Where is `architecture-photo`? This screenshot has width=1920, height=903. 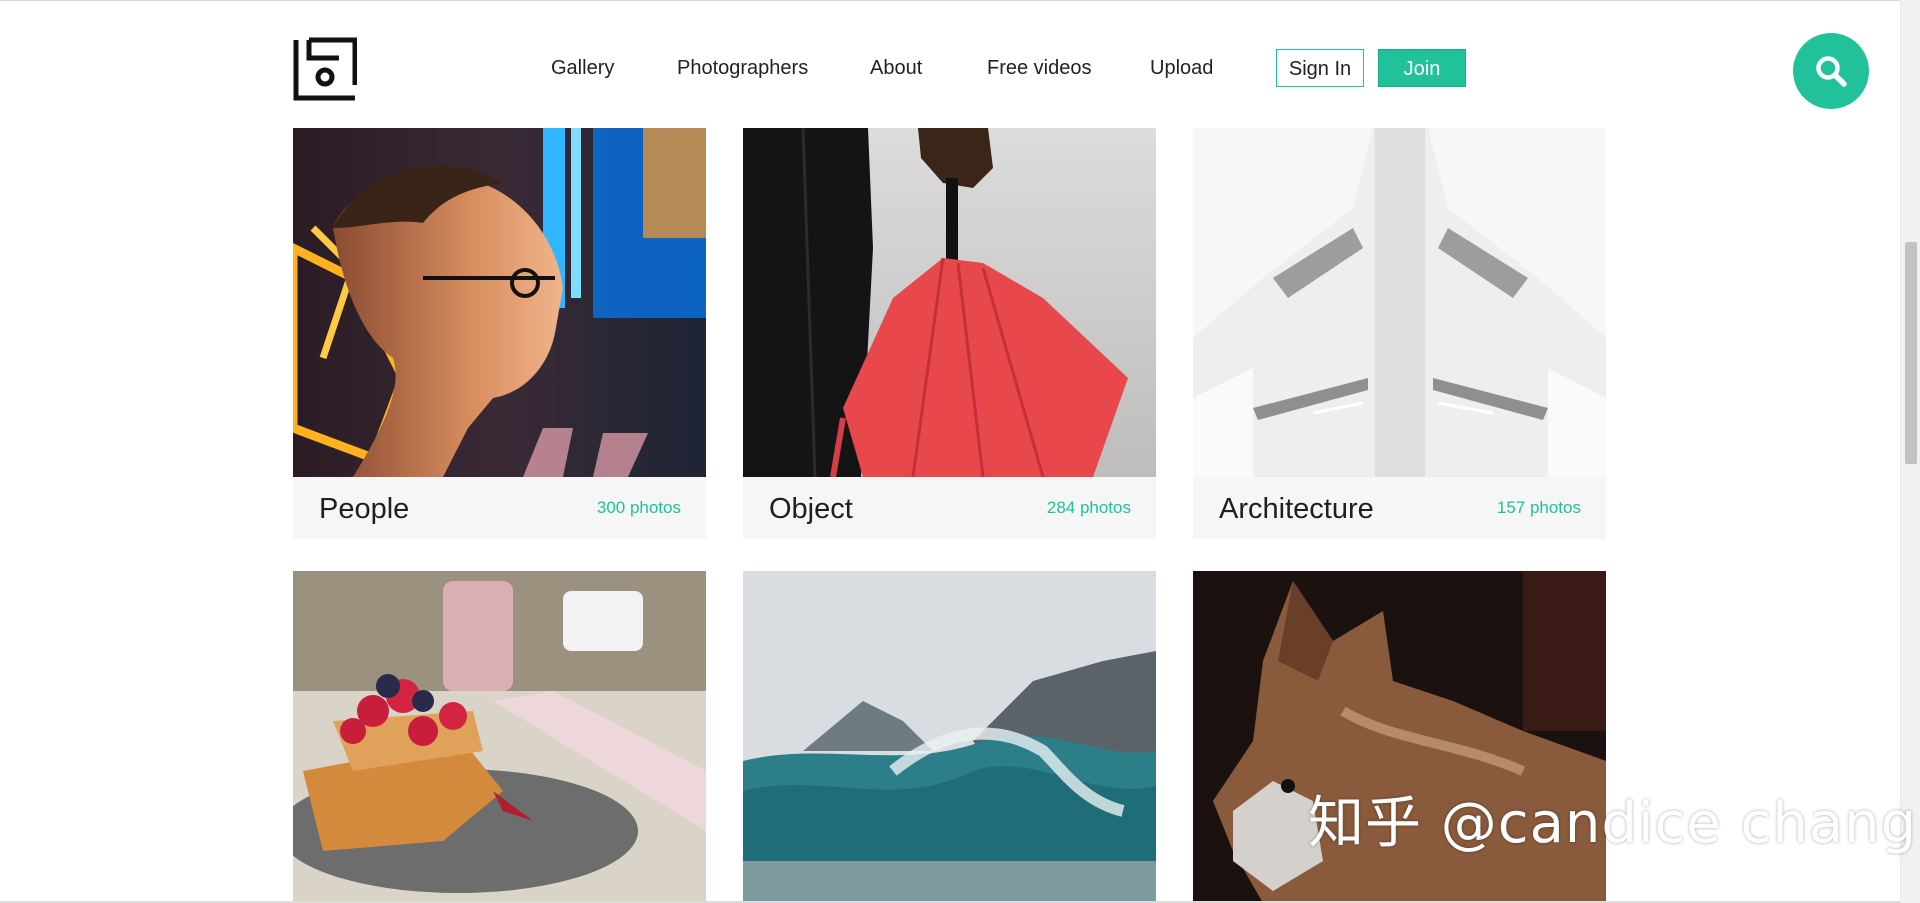
architecture-photo is located at coordinates (1399, 302).